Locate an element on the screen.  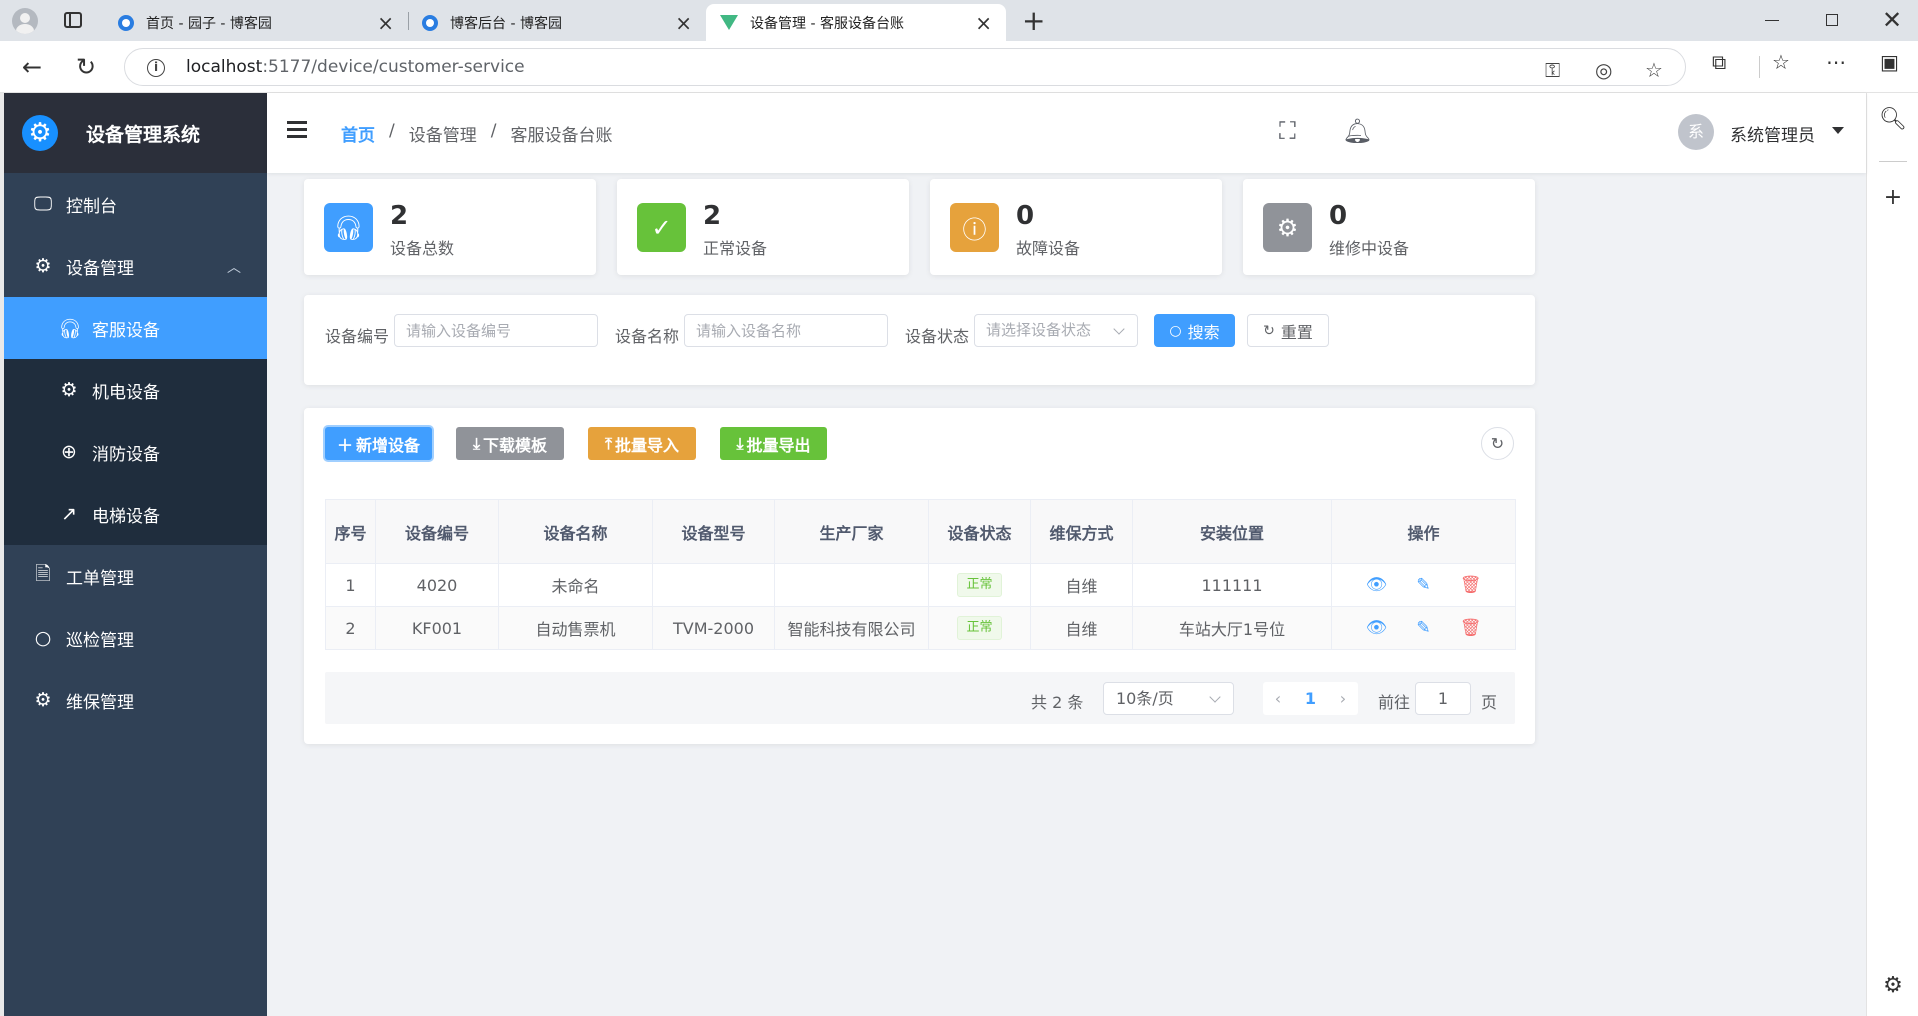
sidebar-item-work-orders: 🗎 工单管理 is located at coordinates (135, 576).